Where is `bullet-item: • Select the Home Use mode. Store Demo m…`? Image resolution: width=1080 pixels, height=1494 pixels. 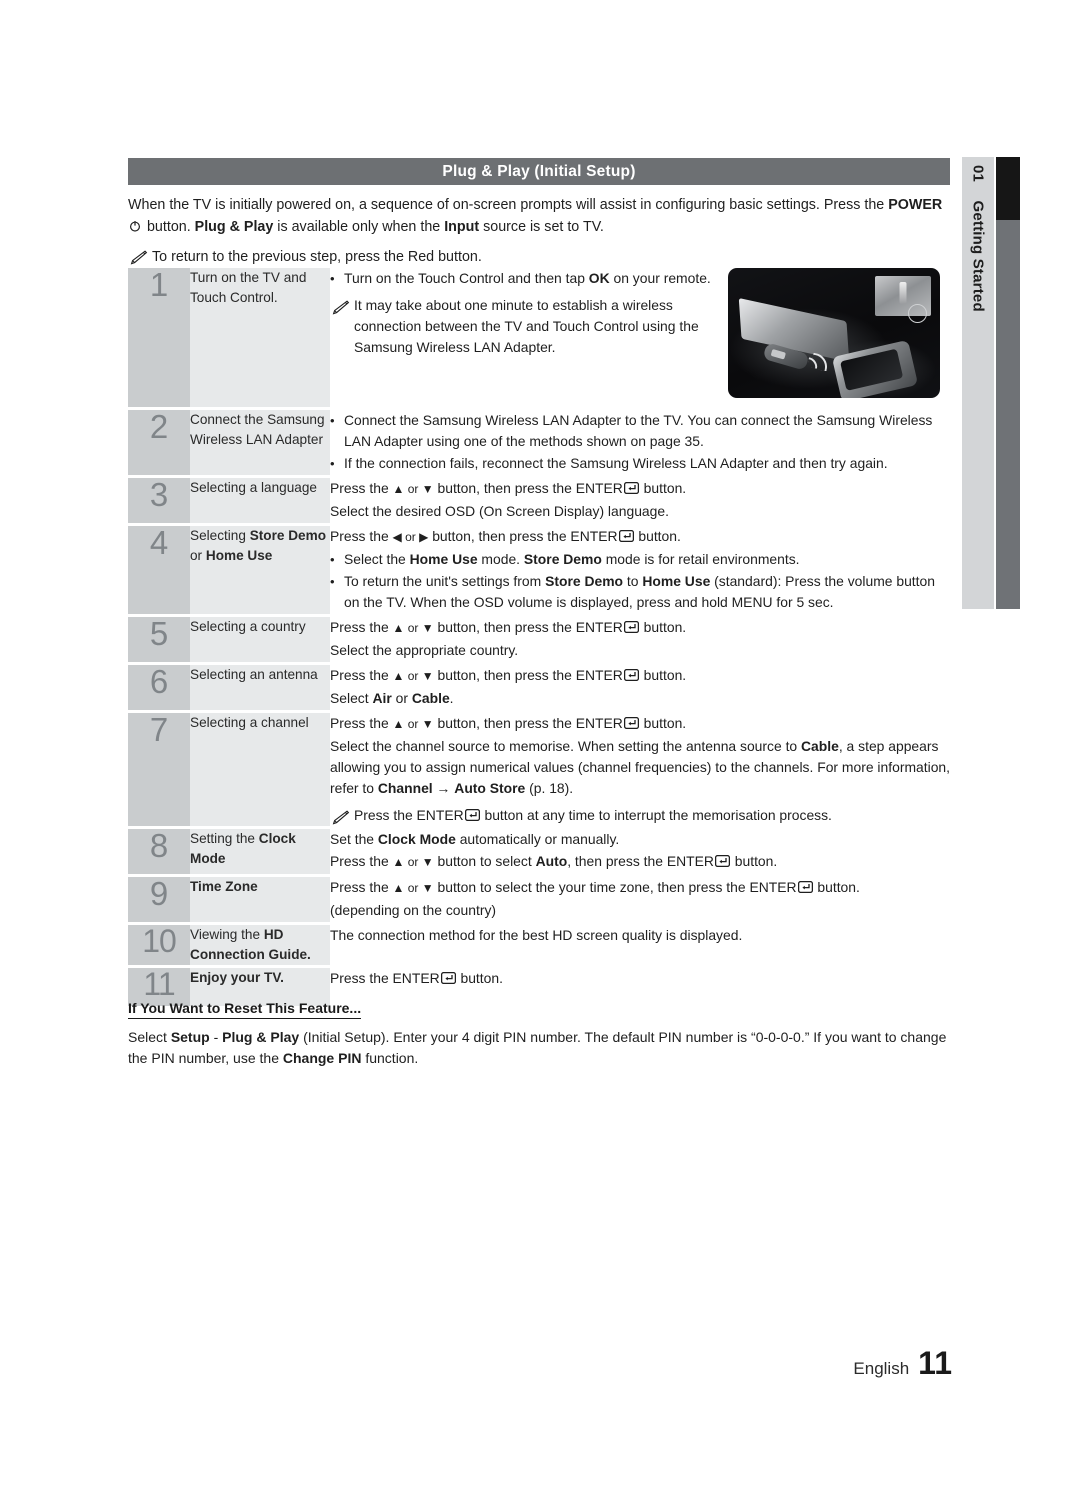 bullet-item: • Select the Home Use mode. Store Demo m… is located at coordinates (640, 559).